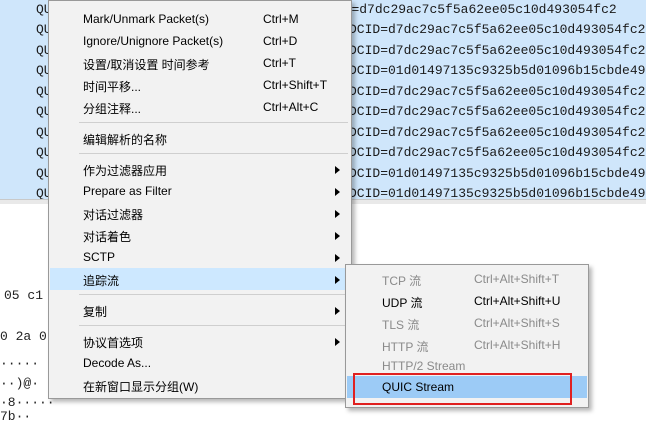 Image resolution: width=646 pixels, height=424 pixels. What do you see at coordinates (200, 169) in the screenshot?
I see `menu-item-apply-as-filter: 作为过滤器应用` at bounding box center [200, 169].